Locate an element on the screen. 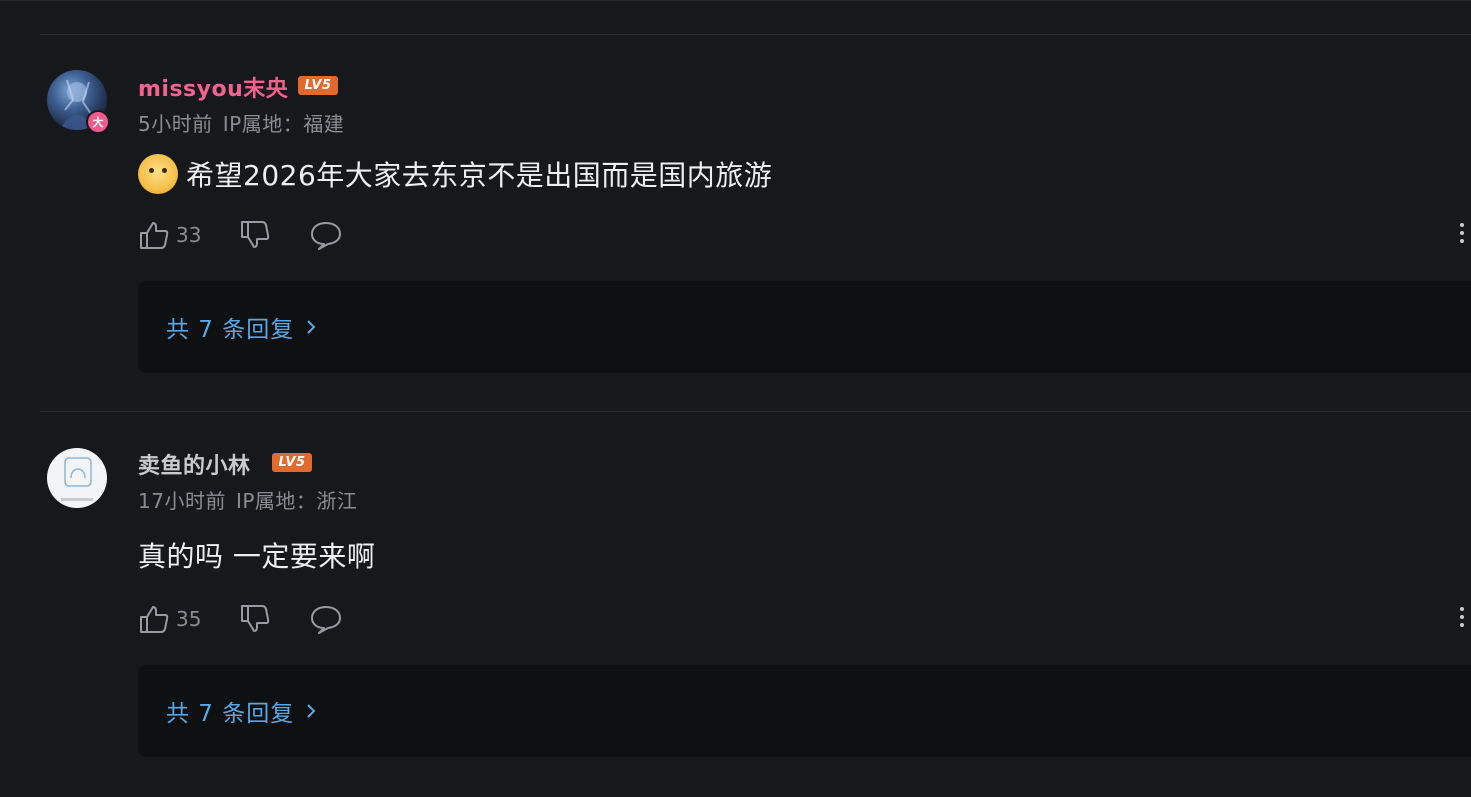 The height and width of the screenshot is (797, 1471). ip-location: IP属地：福建 is located at coordinates (283, 124).